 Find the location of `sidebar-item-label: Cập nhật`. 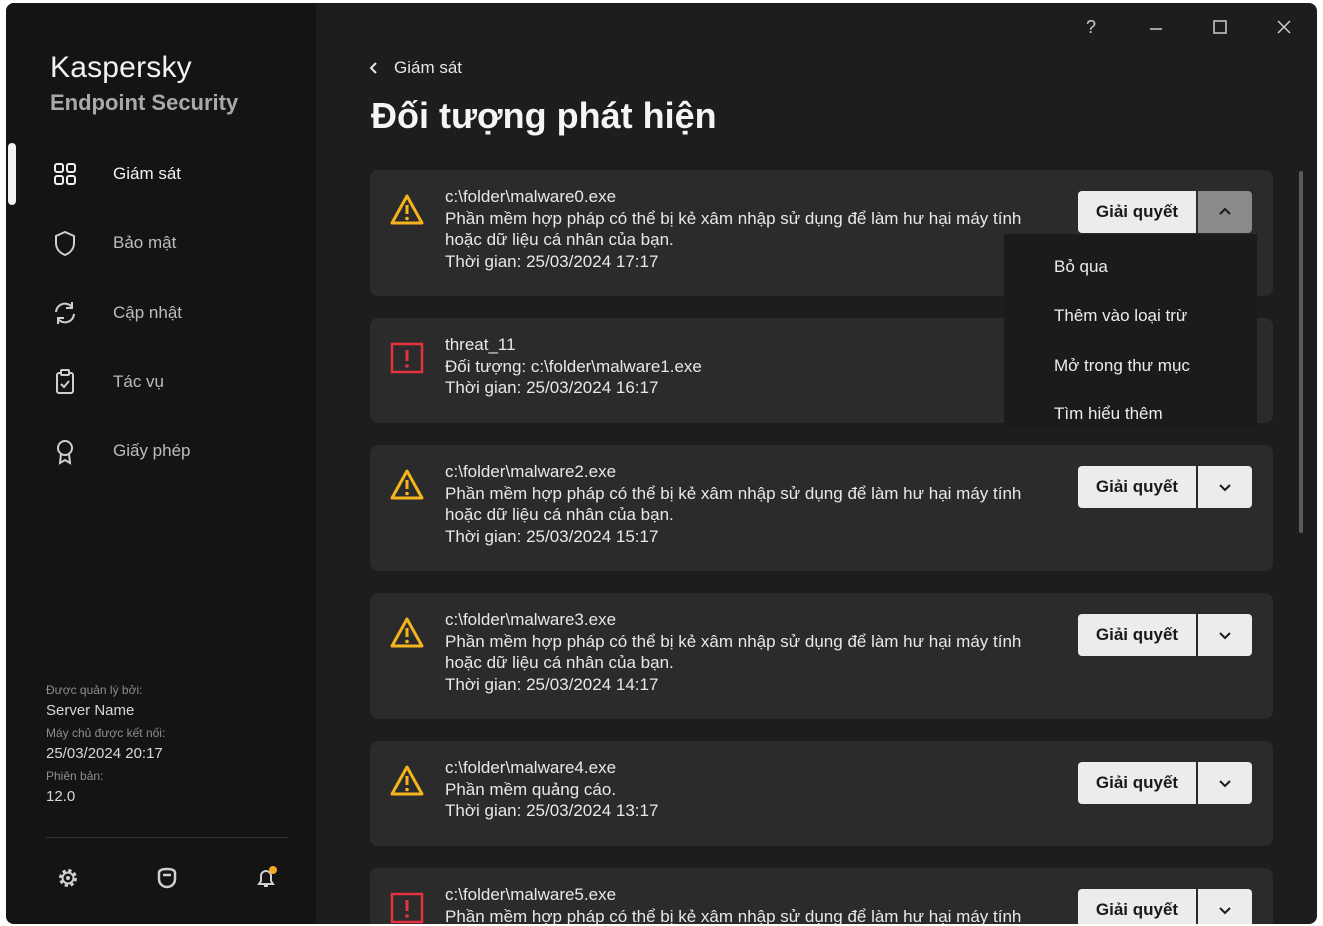

sidebar-item-label: Cập nhật is located at coordinates (147, 312).